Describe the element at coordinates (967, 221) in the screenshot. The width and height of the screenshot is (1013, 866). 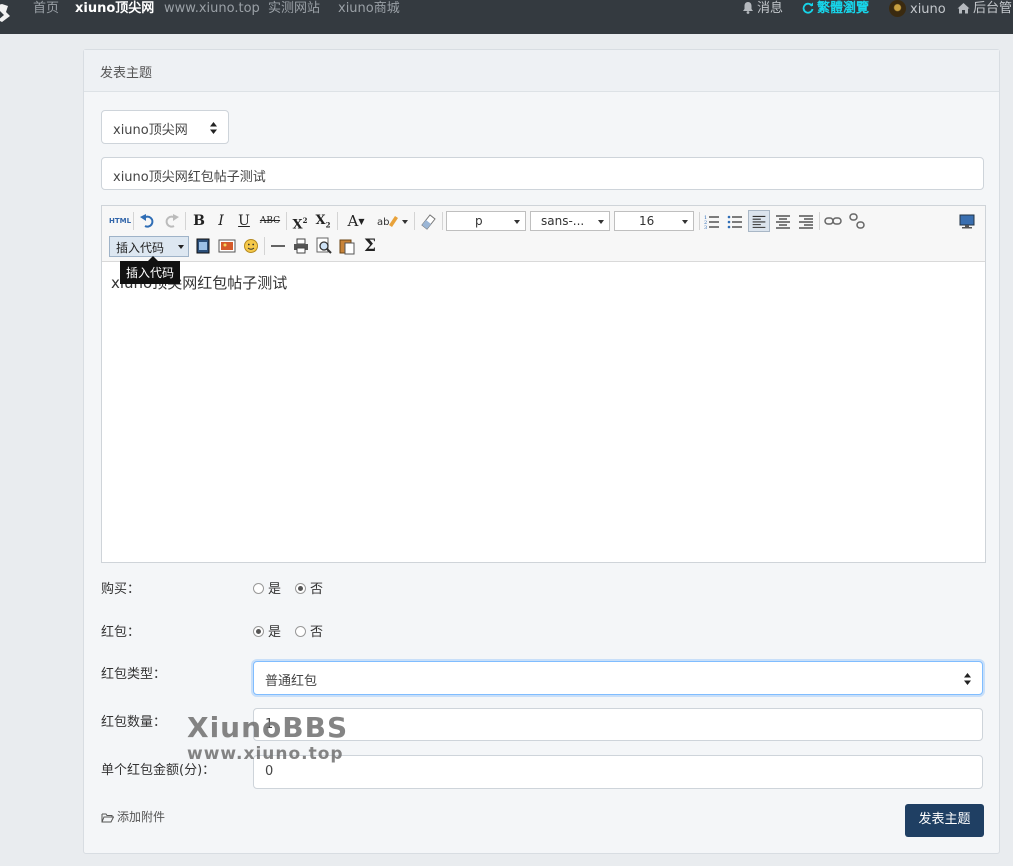
I see `fullscreen-icon` at that location.